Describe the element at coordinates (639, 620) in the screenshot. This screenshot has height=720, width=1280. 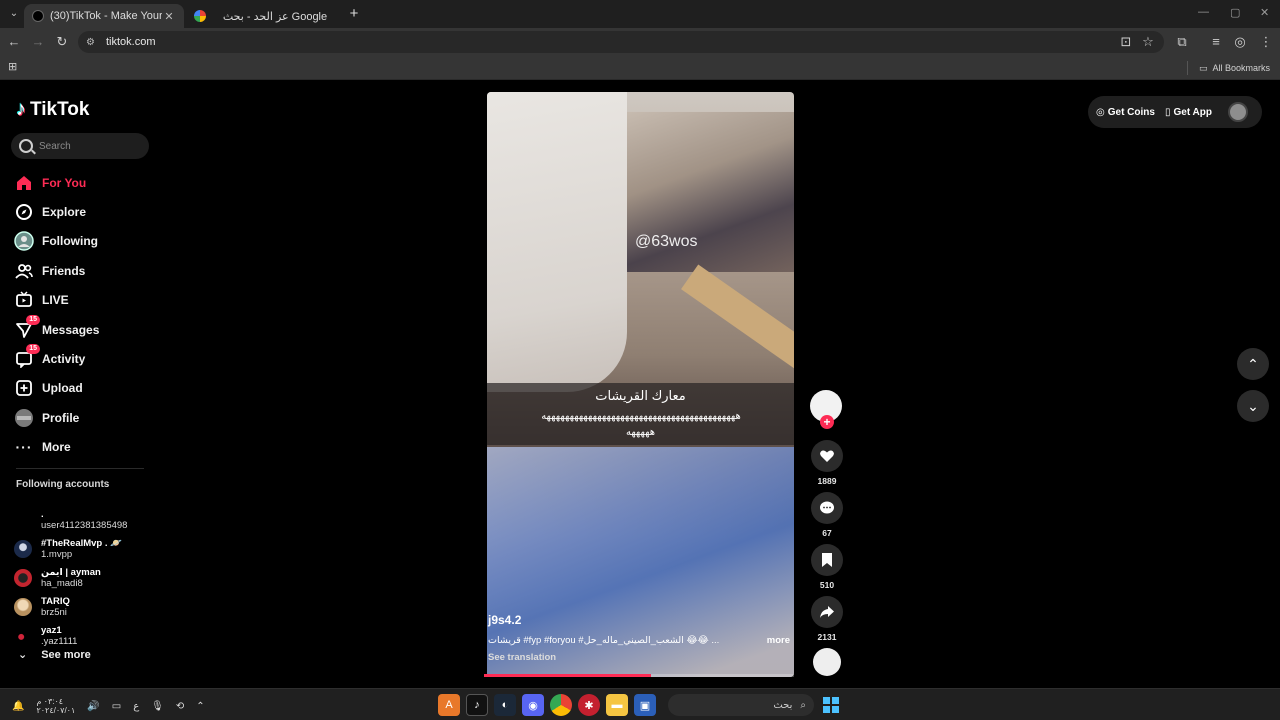
I see `video-author: j9s4.2` at that location.